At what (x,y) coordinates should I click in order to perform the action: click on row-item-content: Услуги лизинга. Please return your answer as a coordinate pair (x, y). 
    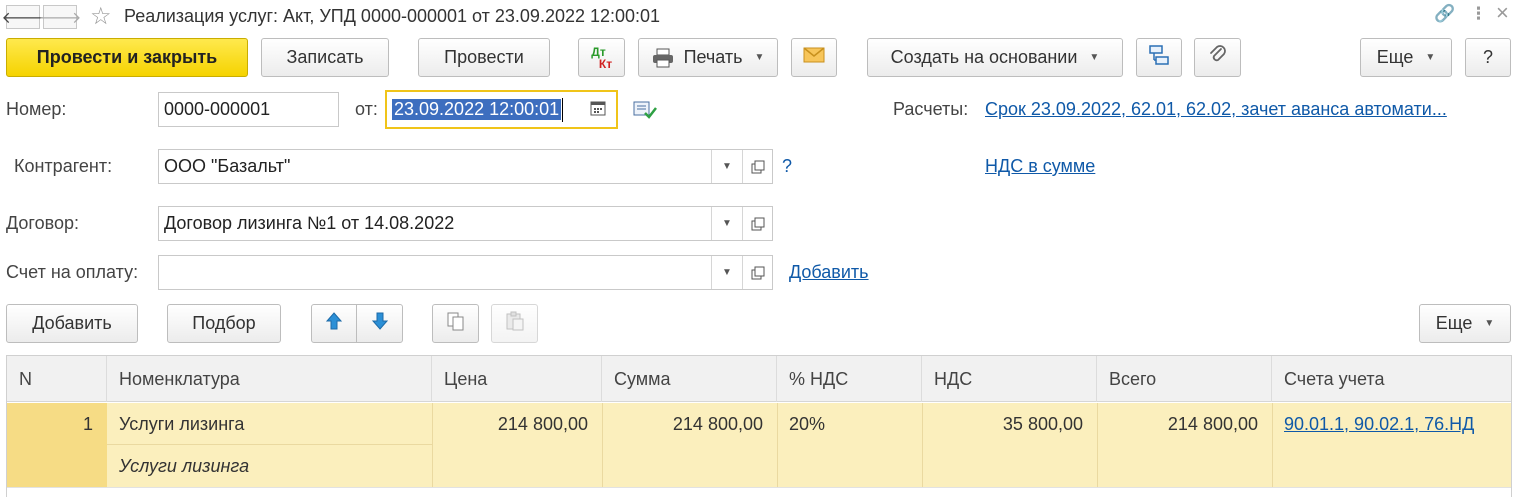
    Looking at the image, I should click on (184, 466).